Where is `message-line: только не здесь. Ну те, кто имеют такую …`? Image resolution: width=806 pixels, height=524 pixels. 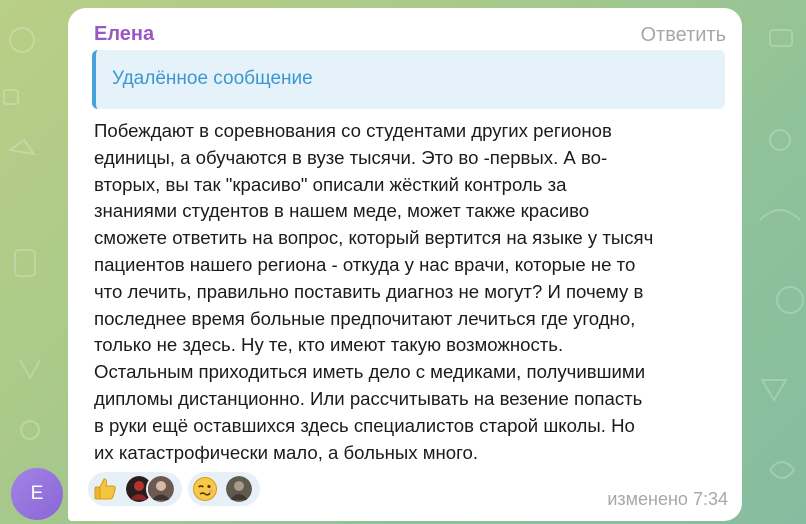
message-line: только не здесь. Ну те, кто имеют такую … is located at coordinates (329, 345).